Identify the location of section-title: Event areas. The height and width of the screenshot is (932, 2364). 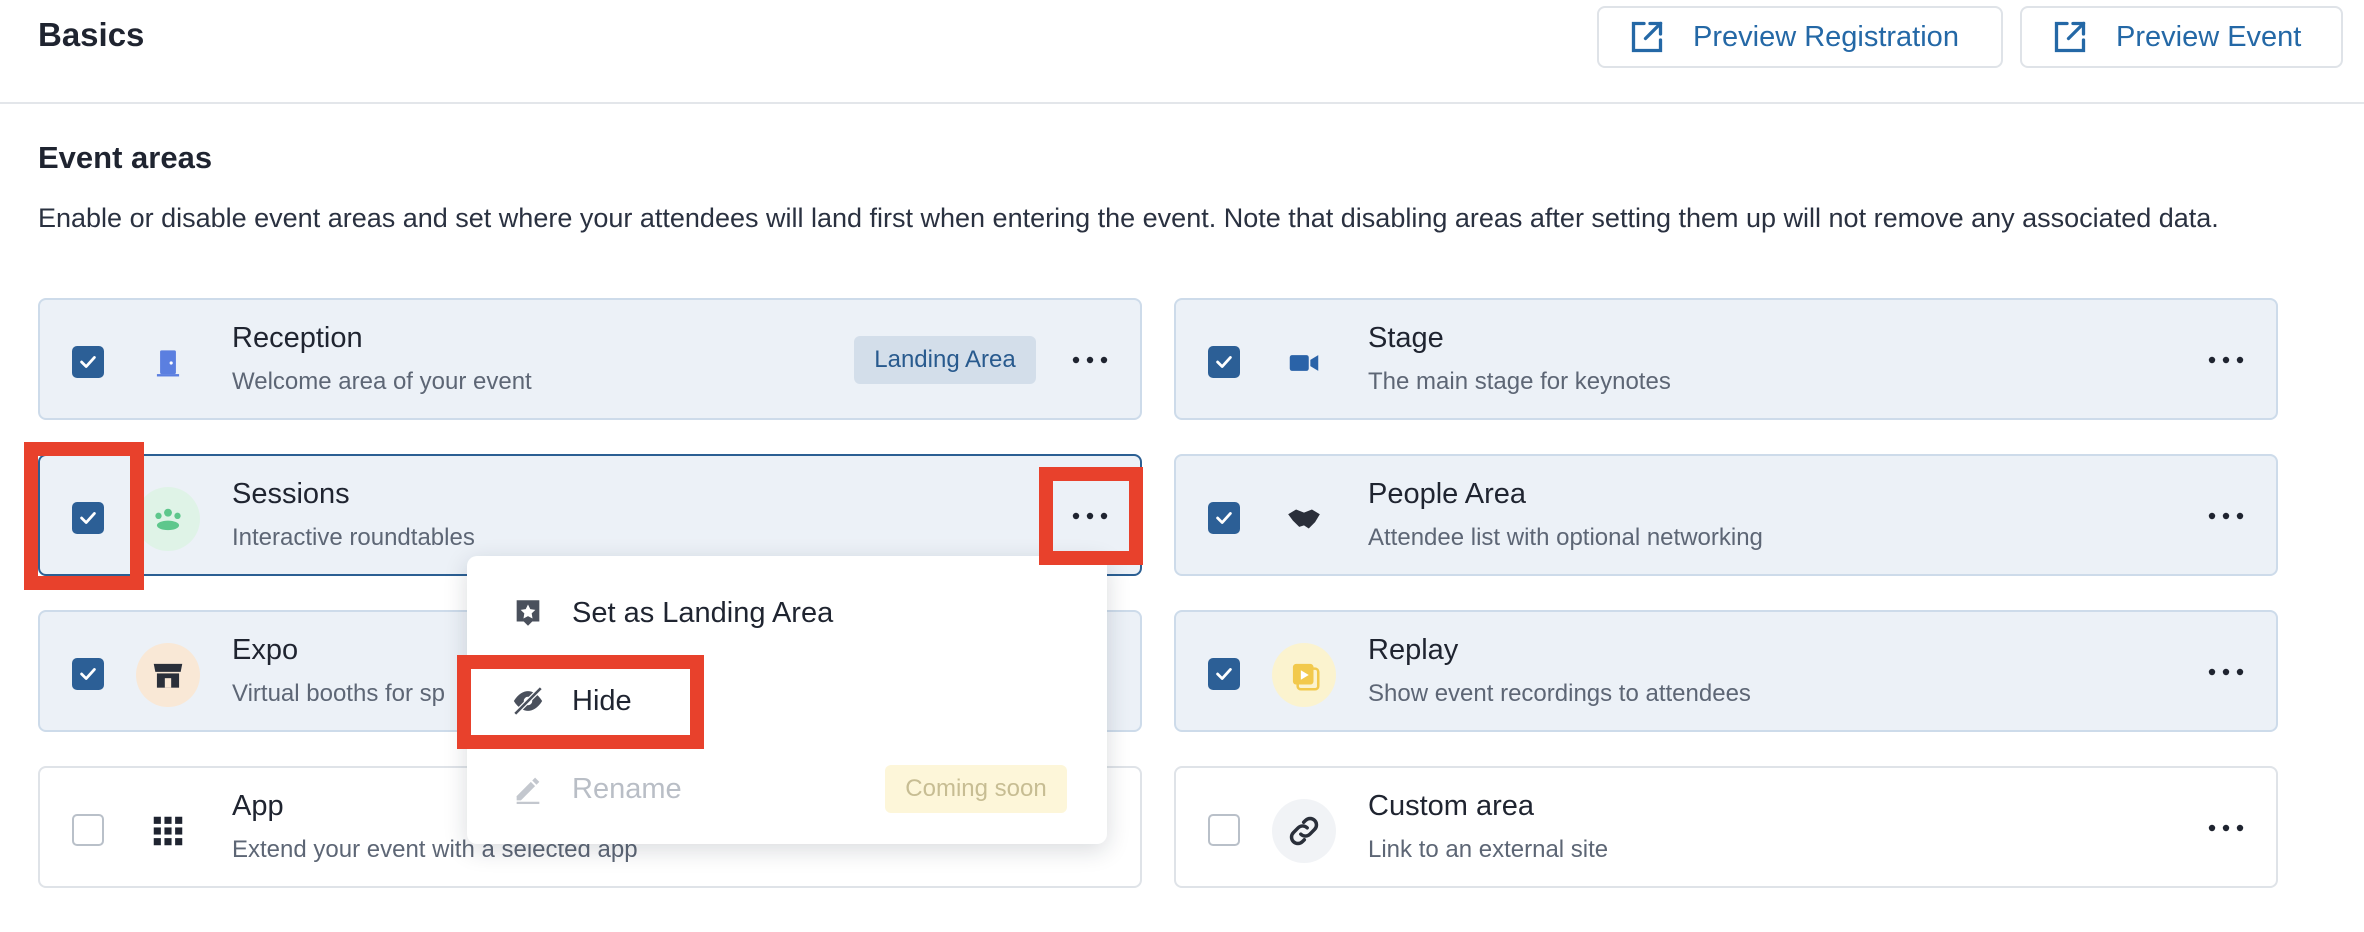
(125, 157).